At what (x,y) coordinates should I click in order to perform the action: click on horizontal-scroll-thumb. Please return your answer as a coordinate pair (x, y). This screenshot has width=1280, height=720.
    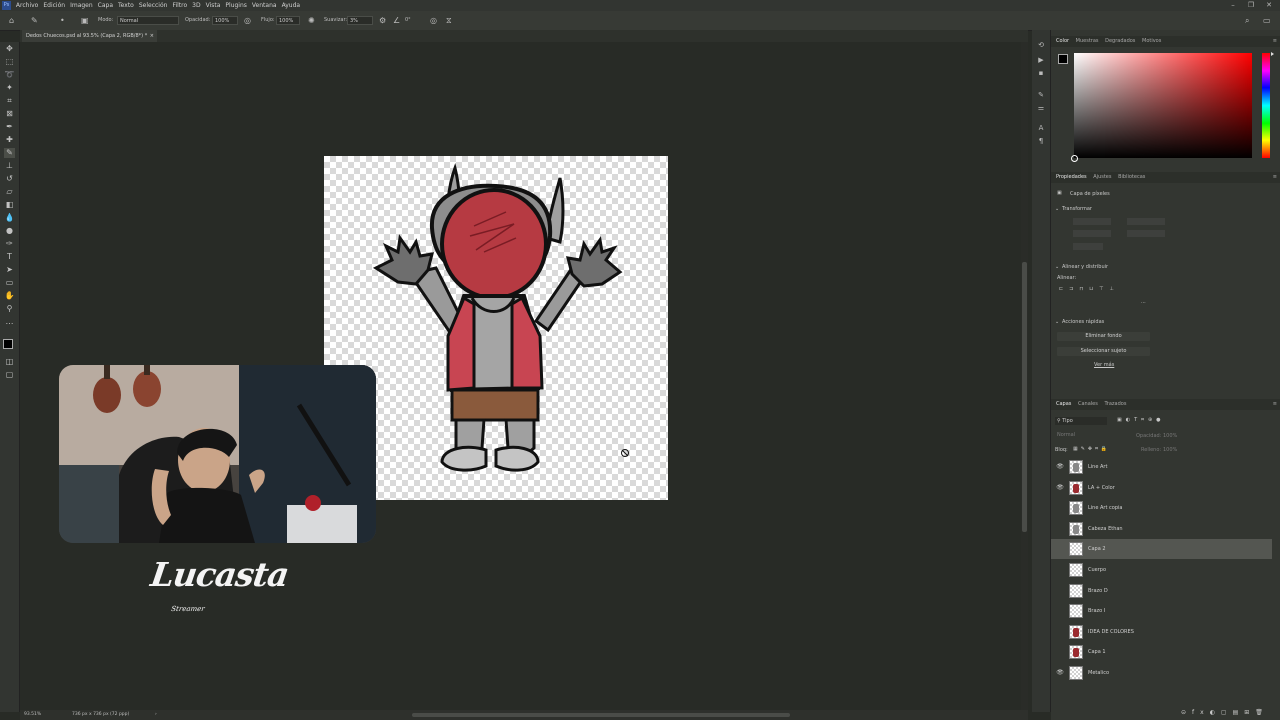
    Looking at the image, I should click on (601, 715).